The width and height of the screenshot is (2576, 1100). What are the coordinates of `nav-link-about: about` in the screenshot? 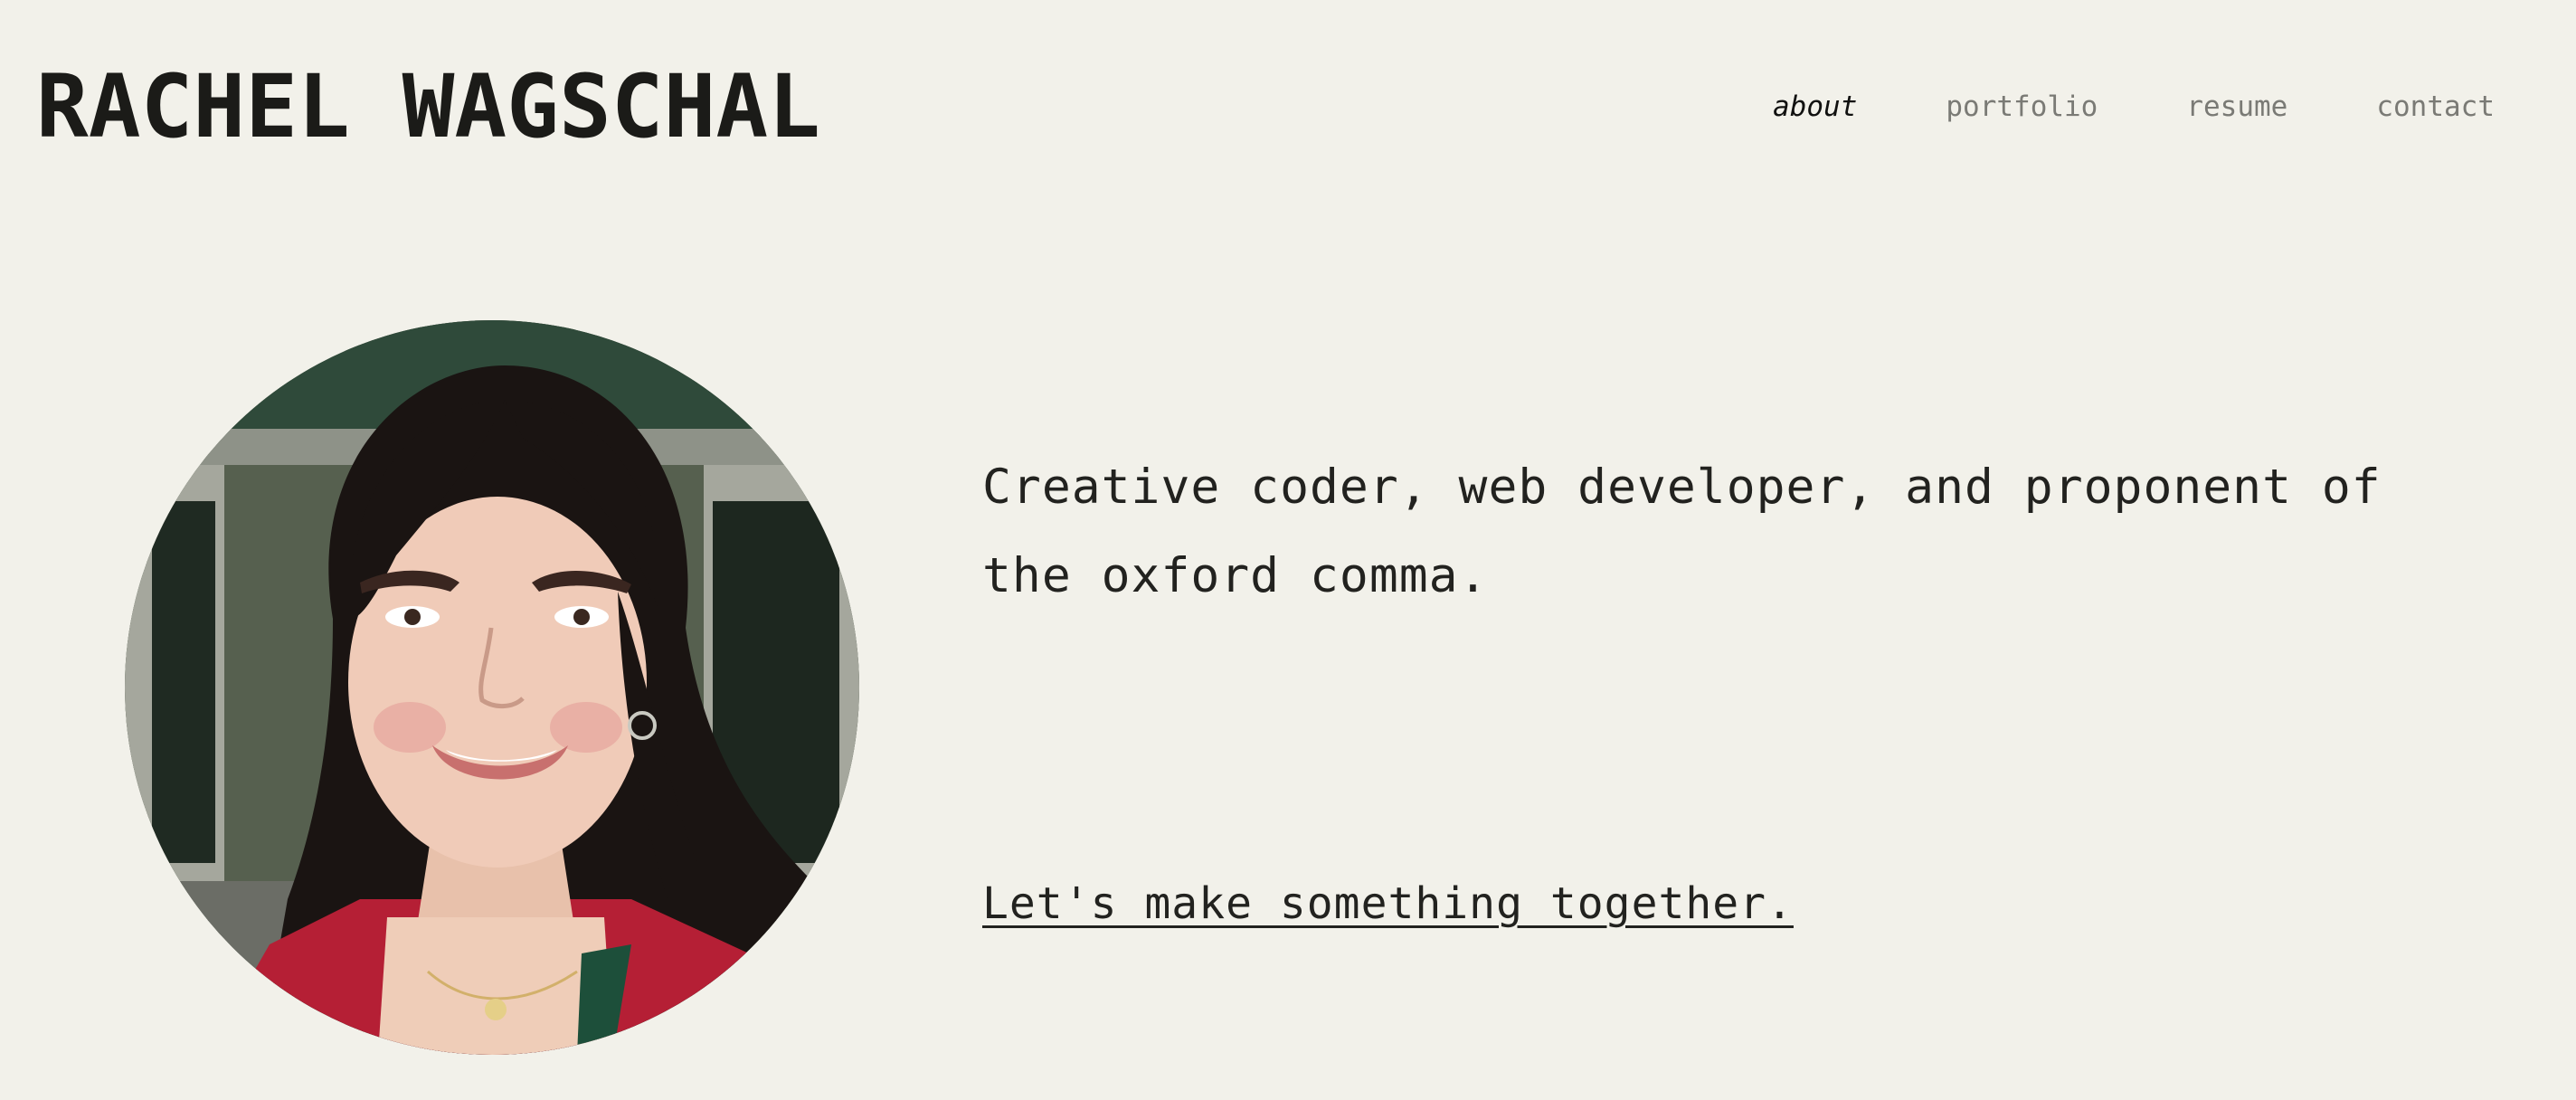 It's located at (1815, 107).